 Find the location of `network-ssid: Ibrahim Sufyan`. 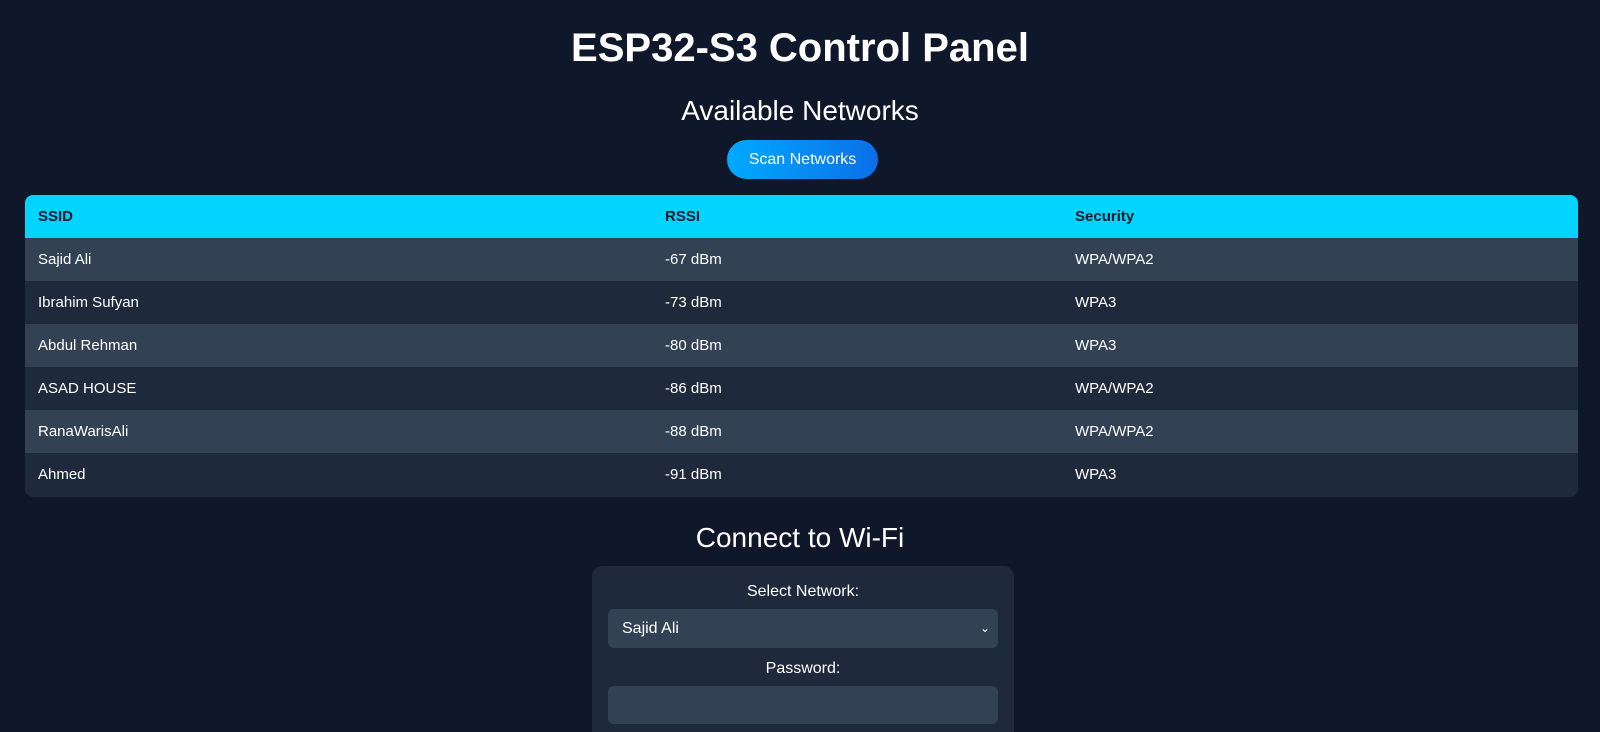

network-ssid: Ibrahim Sufyan is located at coordinates (88, 302).